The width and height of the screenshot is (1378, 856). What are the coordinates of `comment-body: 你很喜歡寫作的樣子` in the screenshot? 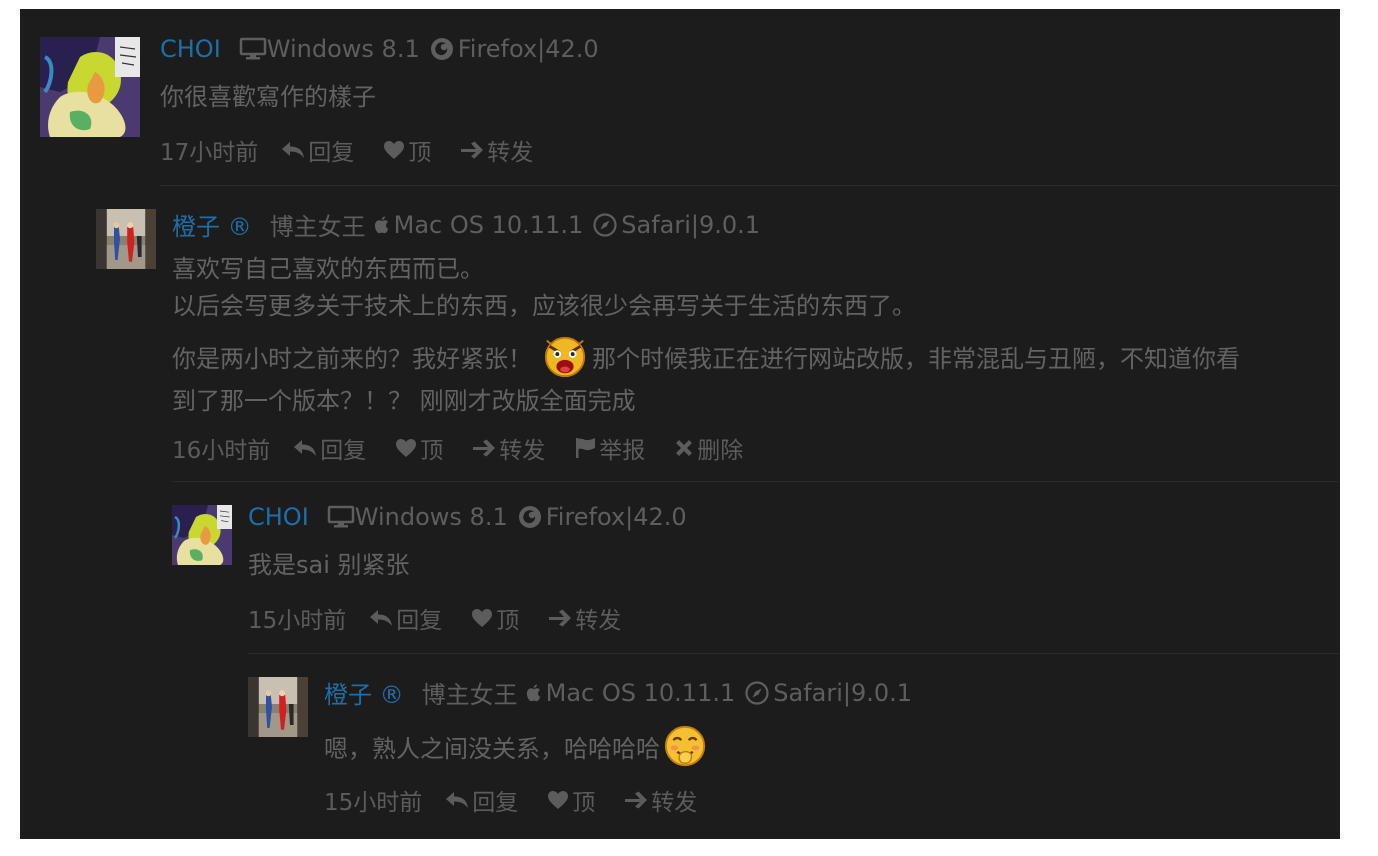 It's located at (268, 97).